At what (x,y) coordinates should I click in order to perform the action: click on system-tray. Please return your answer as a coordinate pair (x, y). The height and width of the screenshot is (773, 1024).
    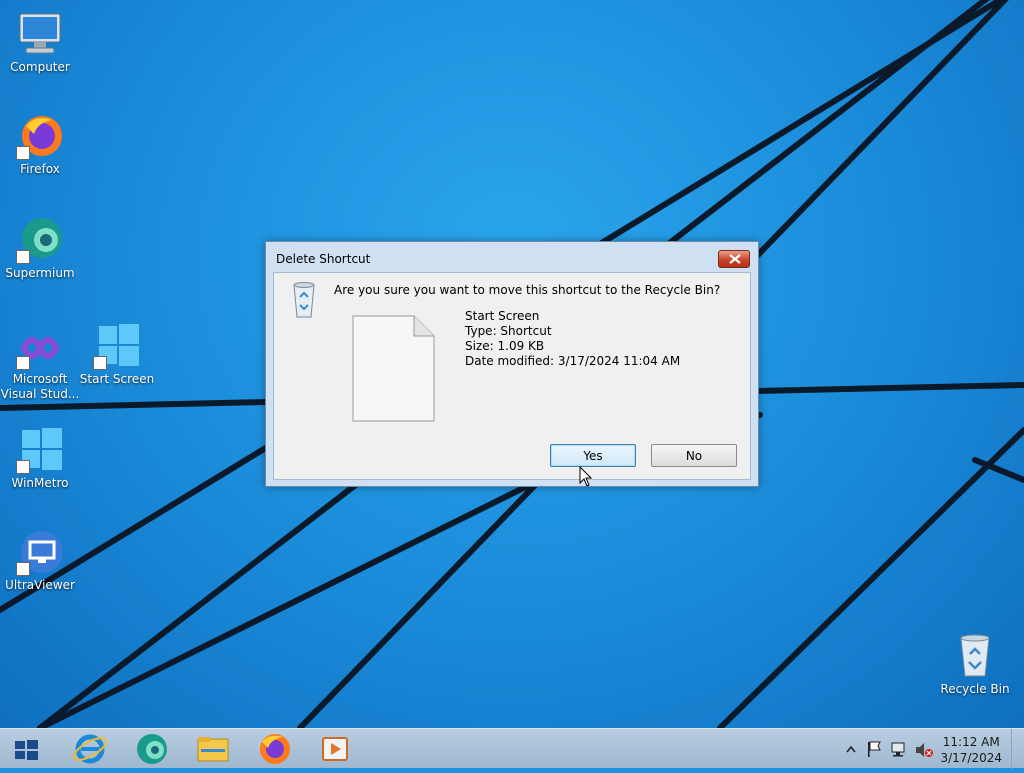
    Looking at the image, I should click on (892, 749).